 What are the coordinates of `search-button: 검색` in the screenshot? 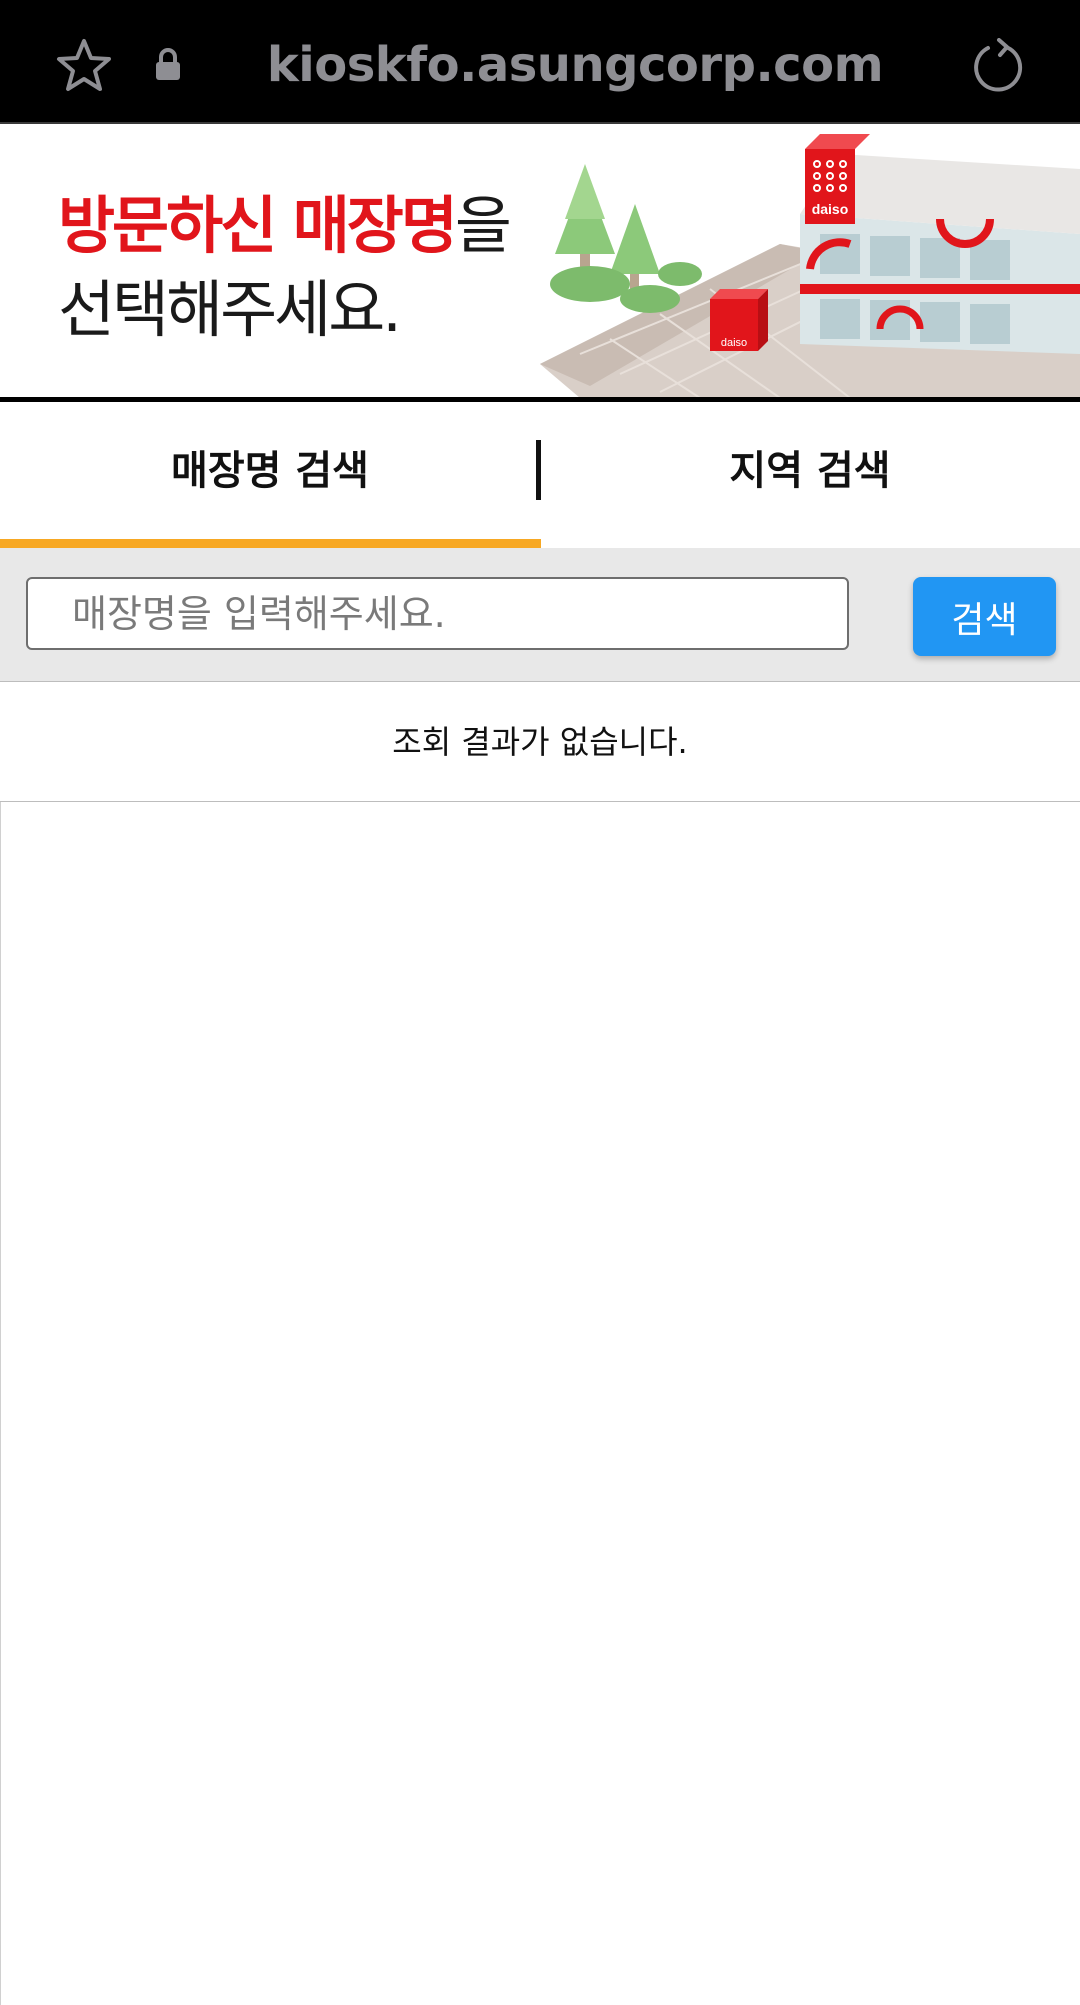 It's located at (984, 616).